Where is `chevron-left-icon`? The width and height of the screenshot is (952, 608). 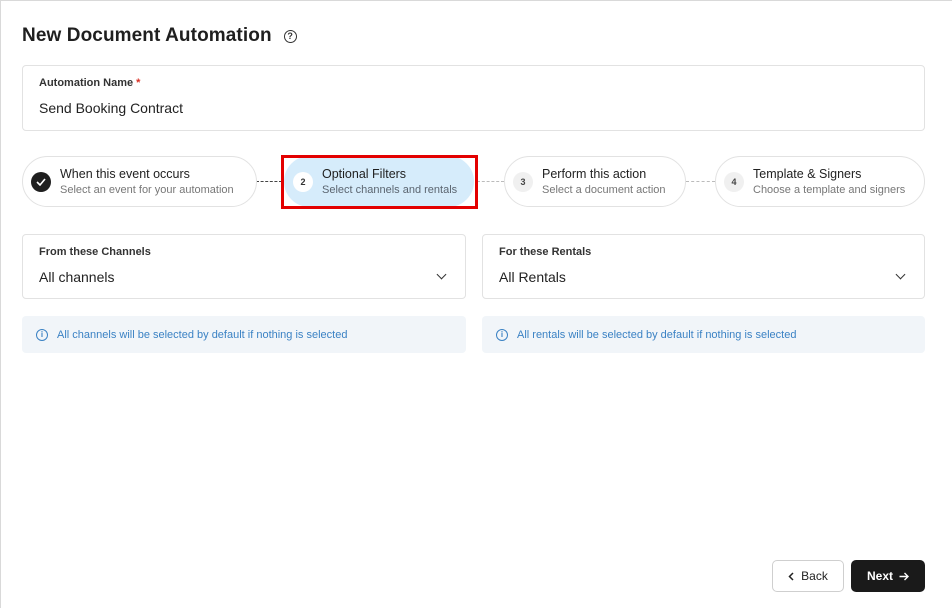 chevron-left-icon is located at coordinates (791, 576).